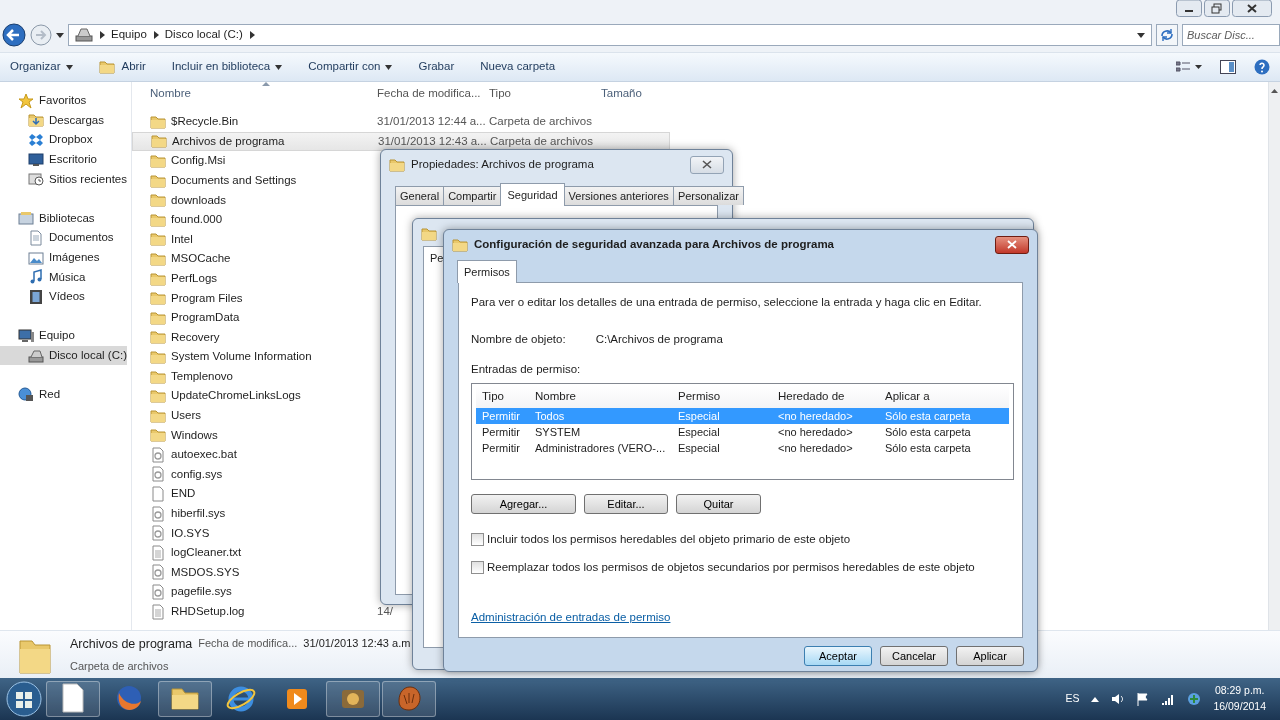 The width and height of the screenshot is (1280, 720). Describe the element at coordinates (195, 337) in the screenshot. I see `file-name: Recovery` at that location.